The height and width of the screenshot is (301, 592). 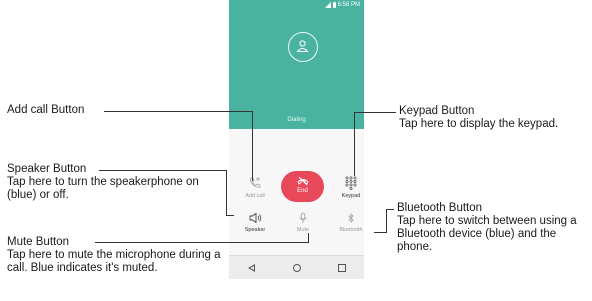 What do you see at coordinates (348, 5) in the screenshot?
I see `status-time: 6:58 PM` at bounding box center [348, 5].